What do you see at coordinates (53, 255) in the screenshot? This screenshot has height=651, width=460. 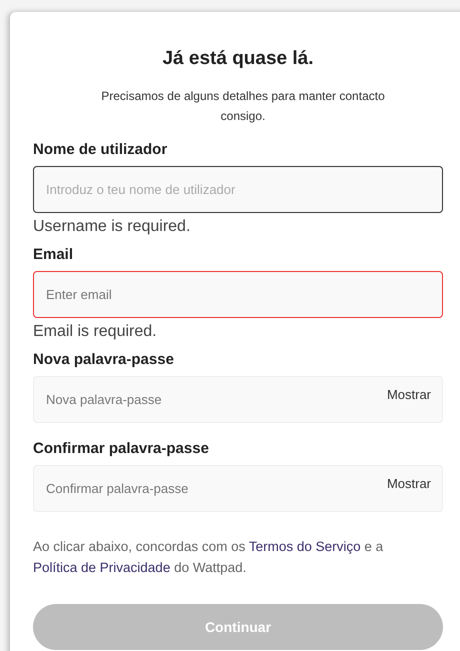 I see `field-label: Email` at bounding box center [53, 255].